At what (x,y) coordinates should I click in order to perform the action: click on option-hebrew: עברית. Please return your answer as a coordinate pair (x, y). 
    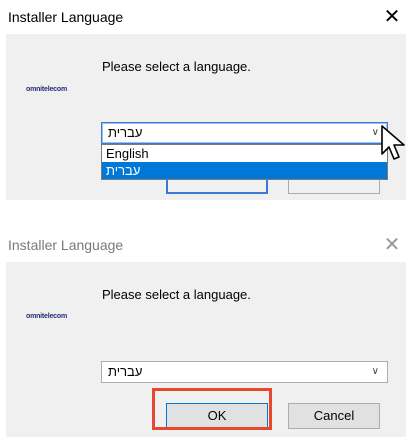
    Looking at the image, I should click on (244, 170).